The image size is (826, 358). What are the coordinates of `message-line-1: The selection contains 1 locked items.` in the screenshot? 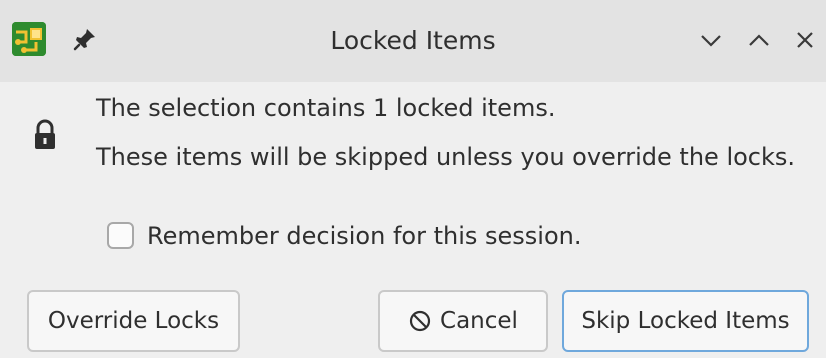 It's located at (326, 108).